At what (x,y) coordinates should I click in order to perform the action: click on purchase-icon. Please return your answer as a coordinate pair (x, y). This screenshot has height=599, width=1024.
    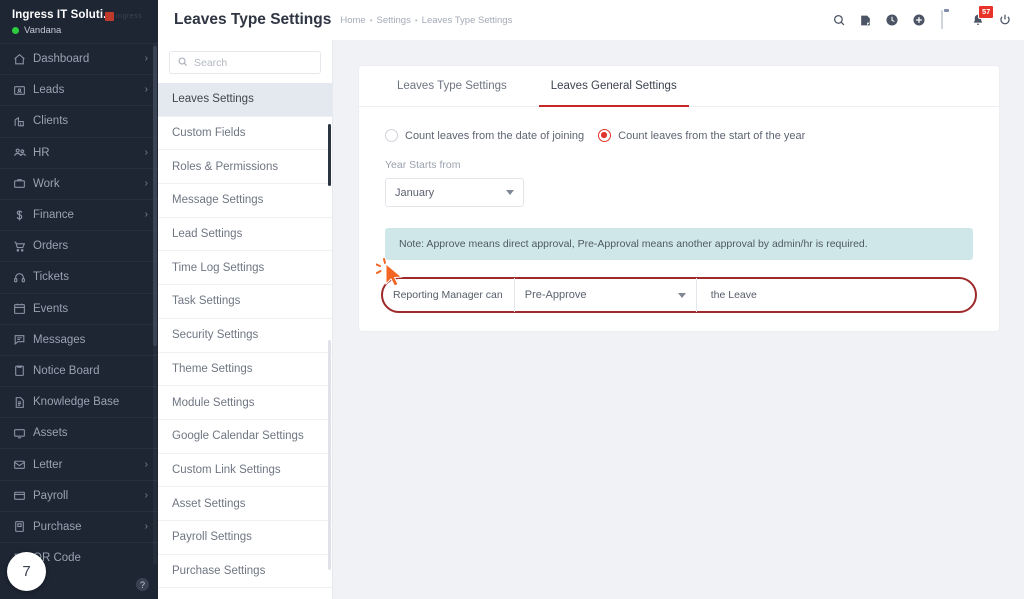
    Looking at the image, I should click on (23, 526).